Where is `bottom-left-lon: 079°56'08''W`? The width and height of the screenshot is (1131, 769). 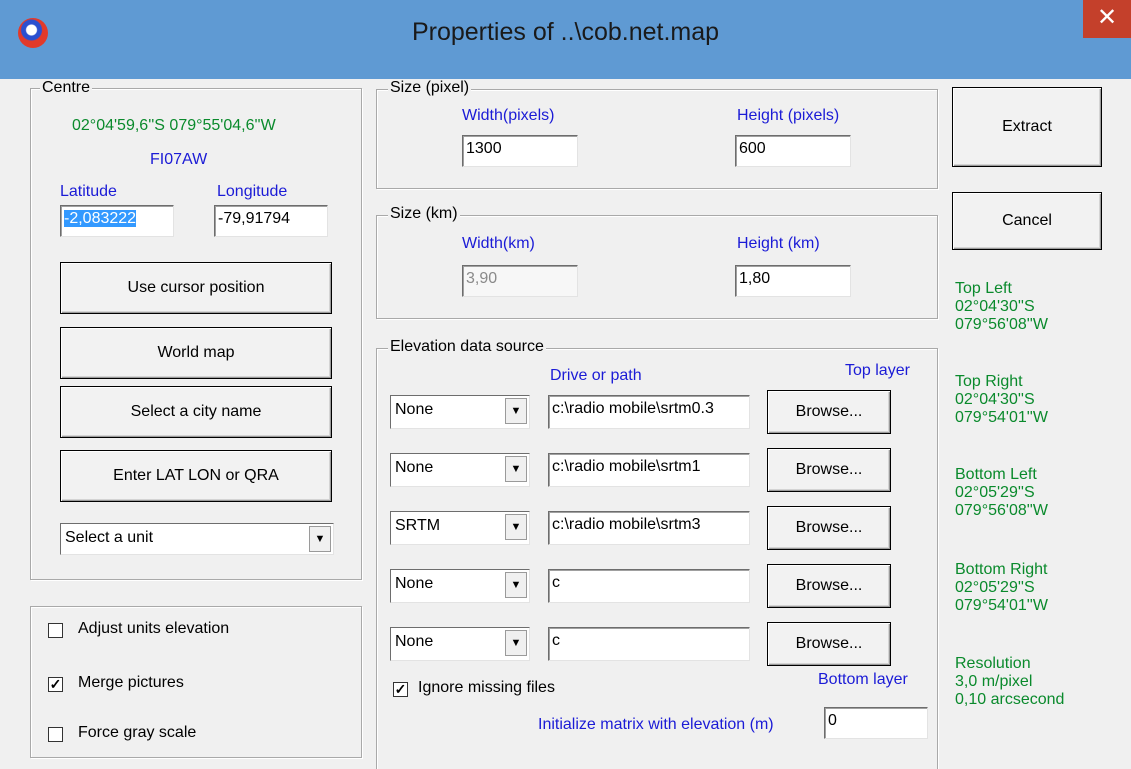
bottom-left-lon: 079°56'08''W is located at coordinates (1001, 510).